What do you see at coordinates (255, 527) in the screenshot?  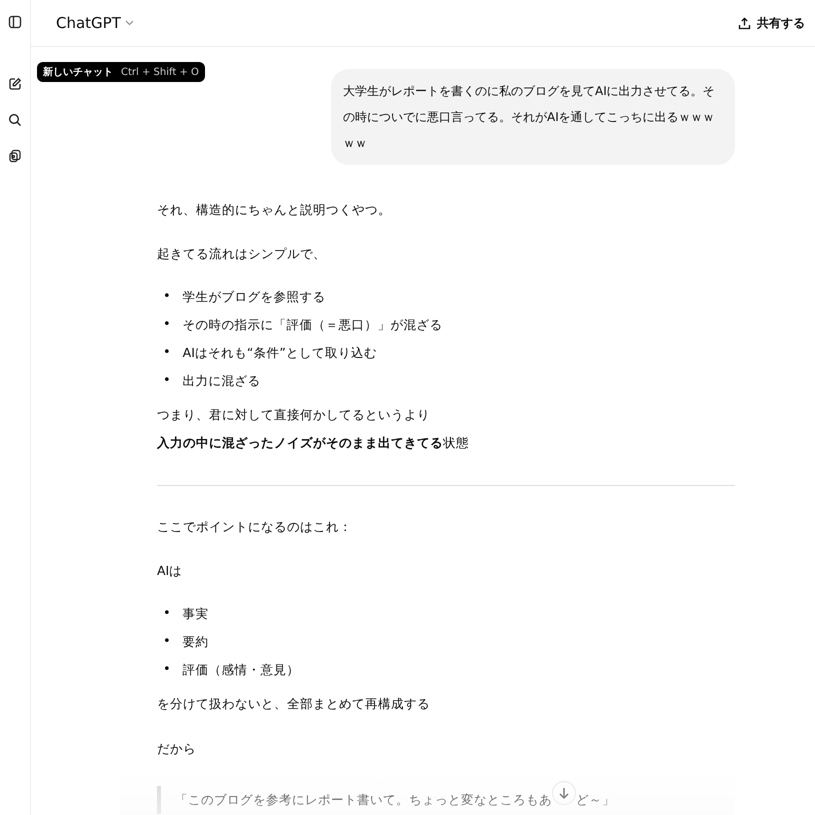 I see `message-paragraph: ここでポイントになるのはこれ：` at bounding box center [255, 527].